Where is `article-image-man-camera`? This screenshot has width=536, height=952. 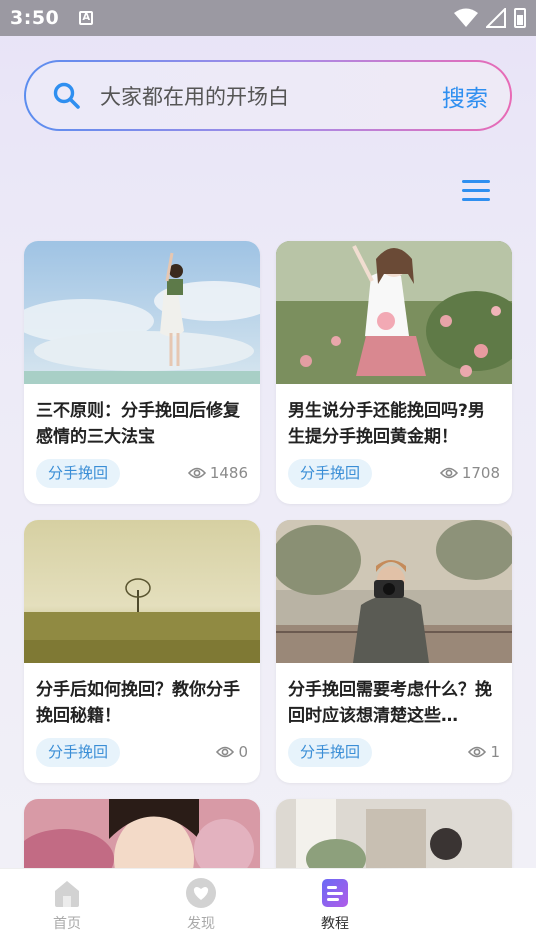 article-image-man-camera is located at coordinates (394, 591).